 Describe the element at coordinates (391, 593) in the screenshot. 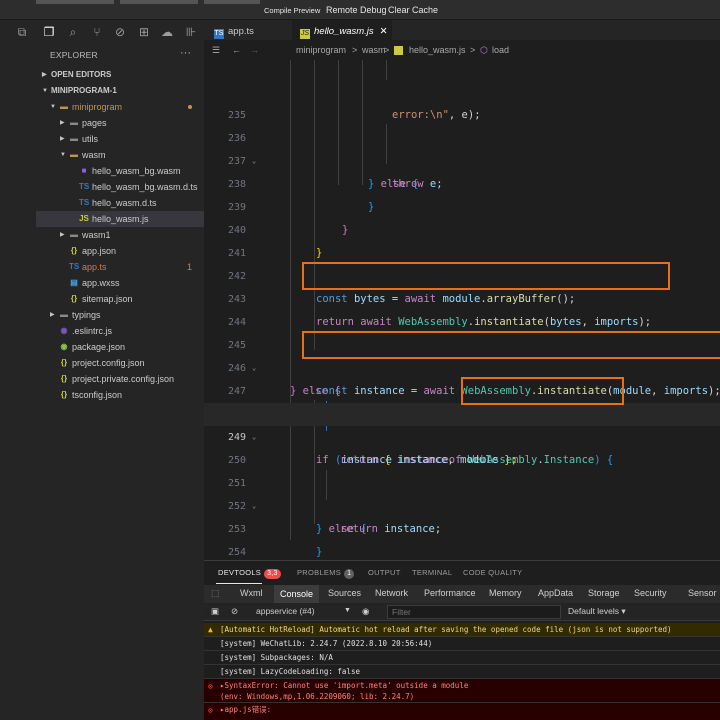

I see `devtools-tab-network: Network` at that location.